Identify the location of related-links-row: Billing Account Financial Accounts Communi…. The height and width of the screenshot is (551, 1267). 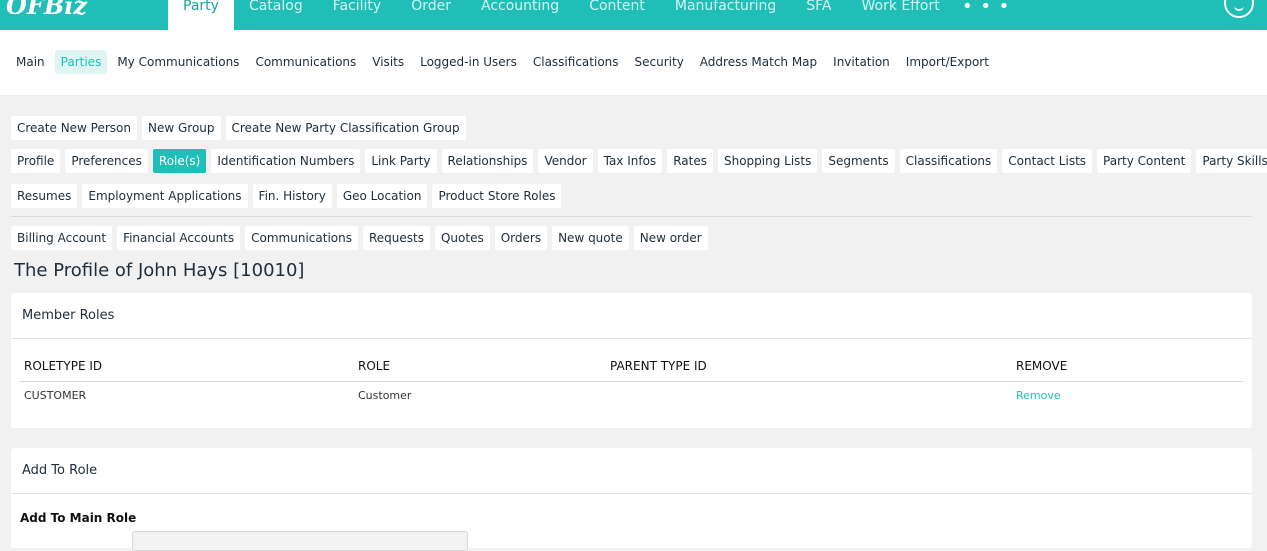
(359, 238).